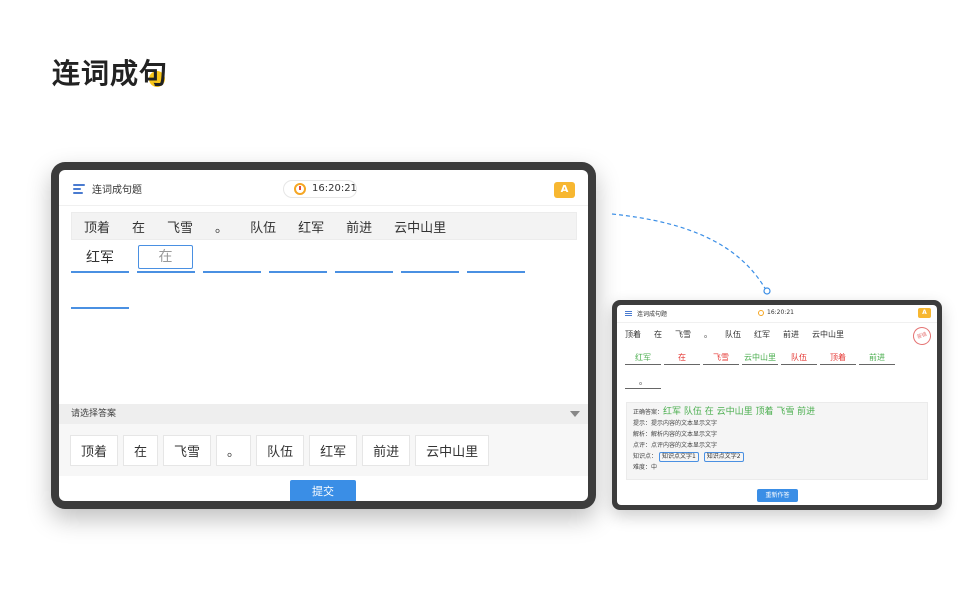  I want to click on small-timer-text: 16:20:21, so click(780, 312).